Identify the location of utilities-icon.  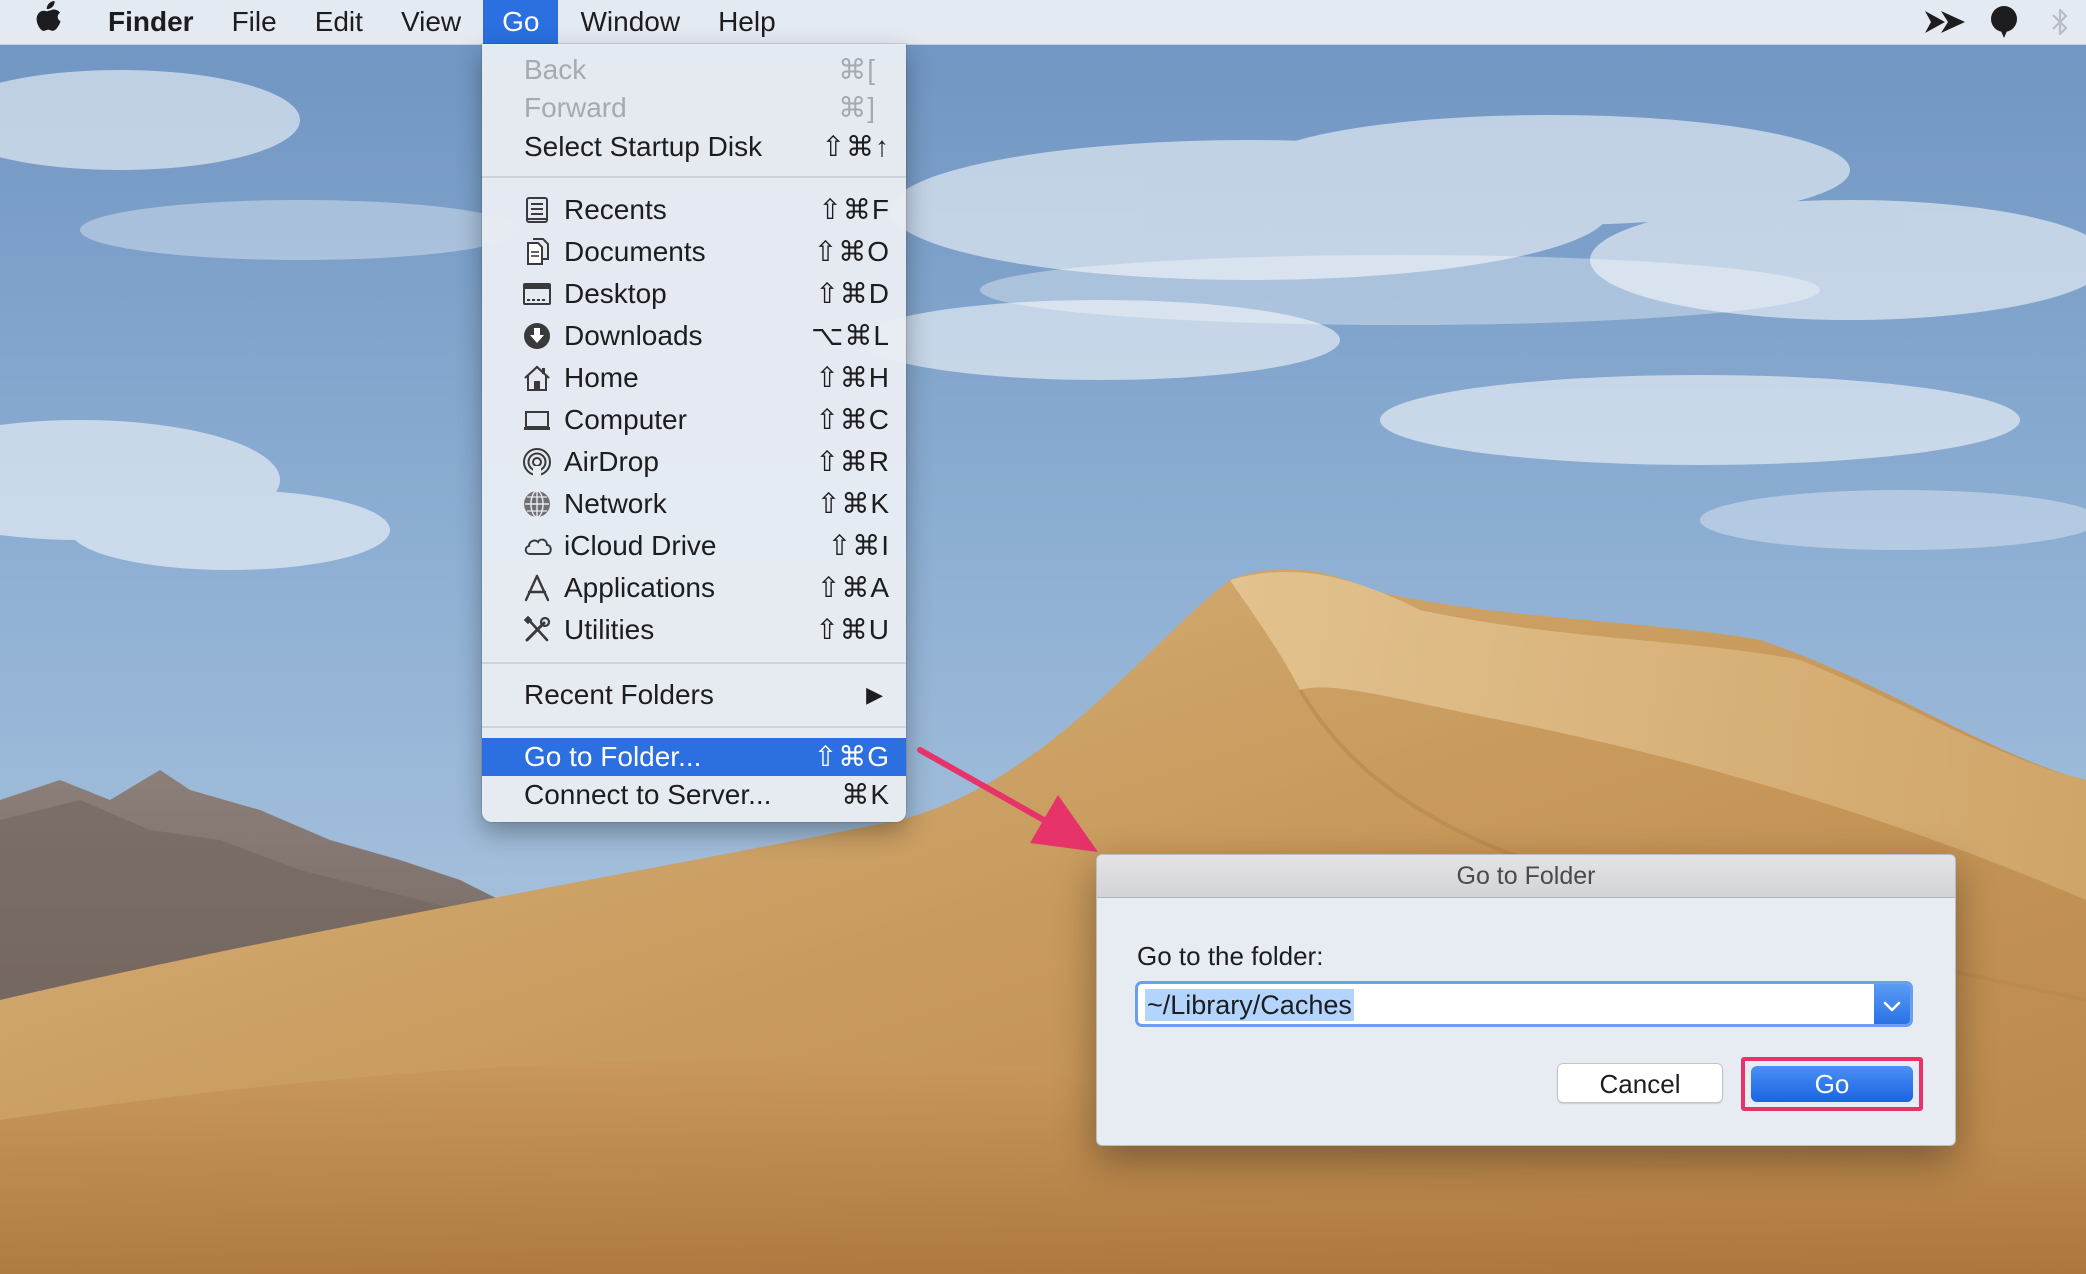
(537, 630).